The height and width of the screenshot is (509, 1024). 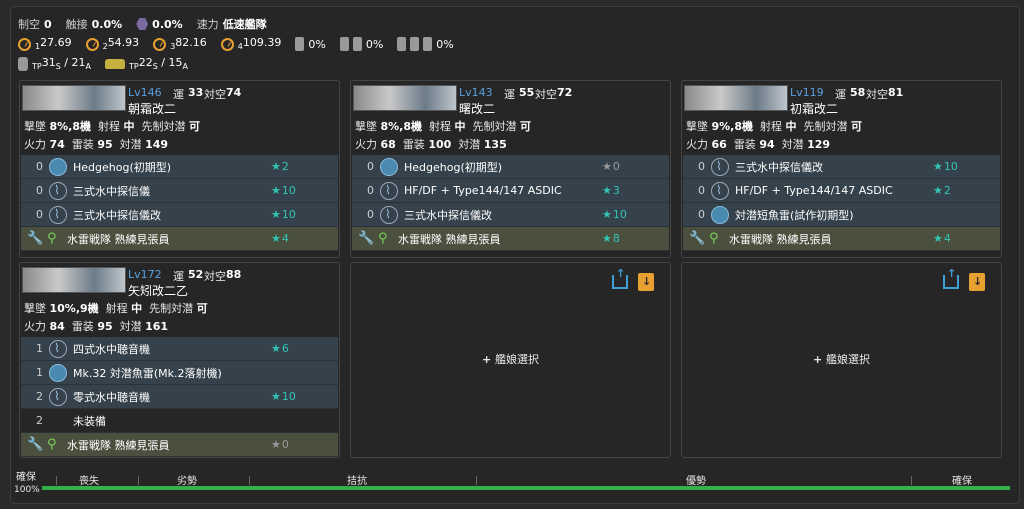 I want to click on equipment-row: 0 三式水中探信儀 10, so click(x=179, y=191).